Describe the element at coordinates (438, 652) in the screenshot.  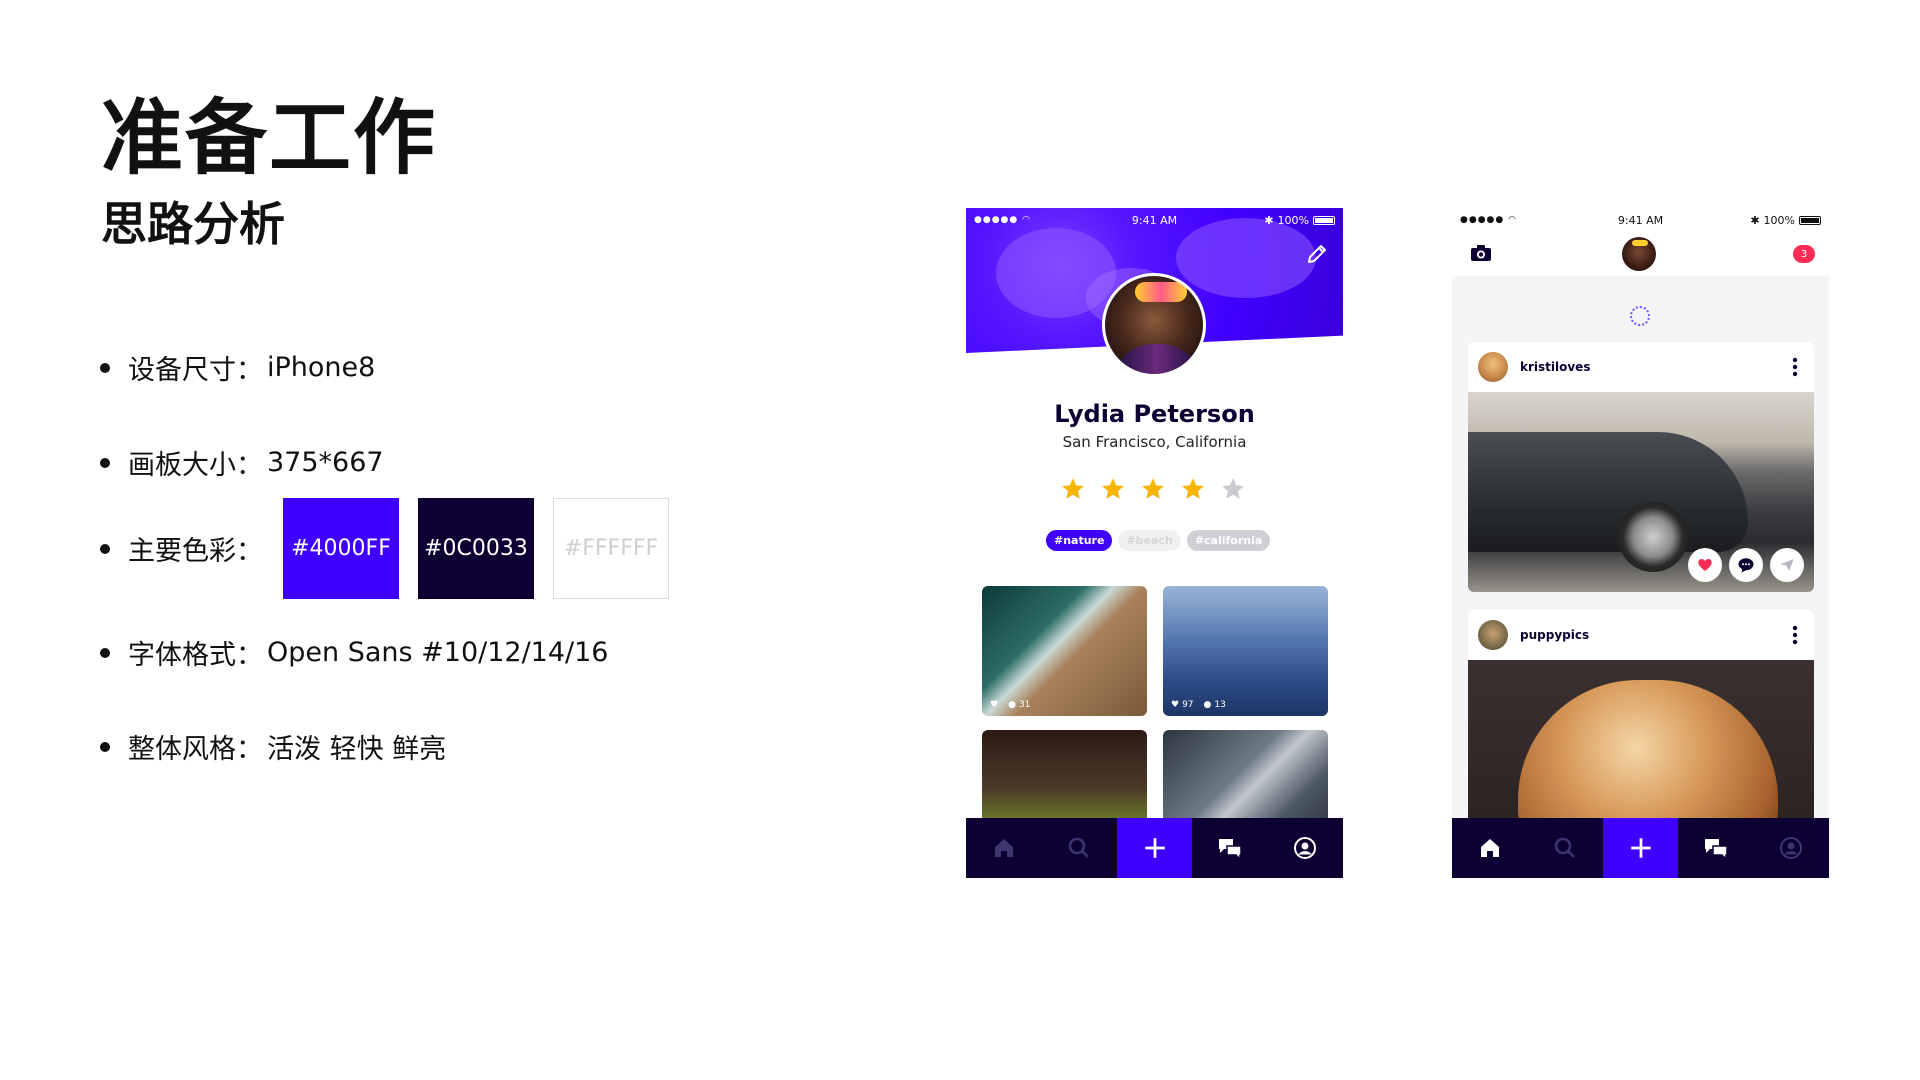
I see `spec-value: Open Sans #10/12/14/16` at that location.